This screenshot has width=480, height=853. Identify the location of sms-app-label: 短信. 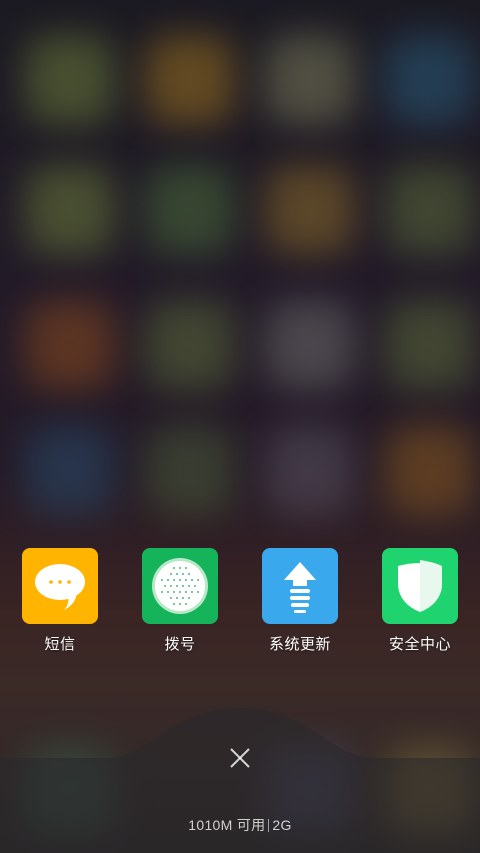
(60, 644).